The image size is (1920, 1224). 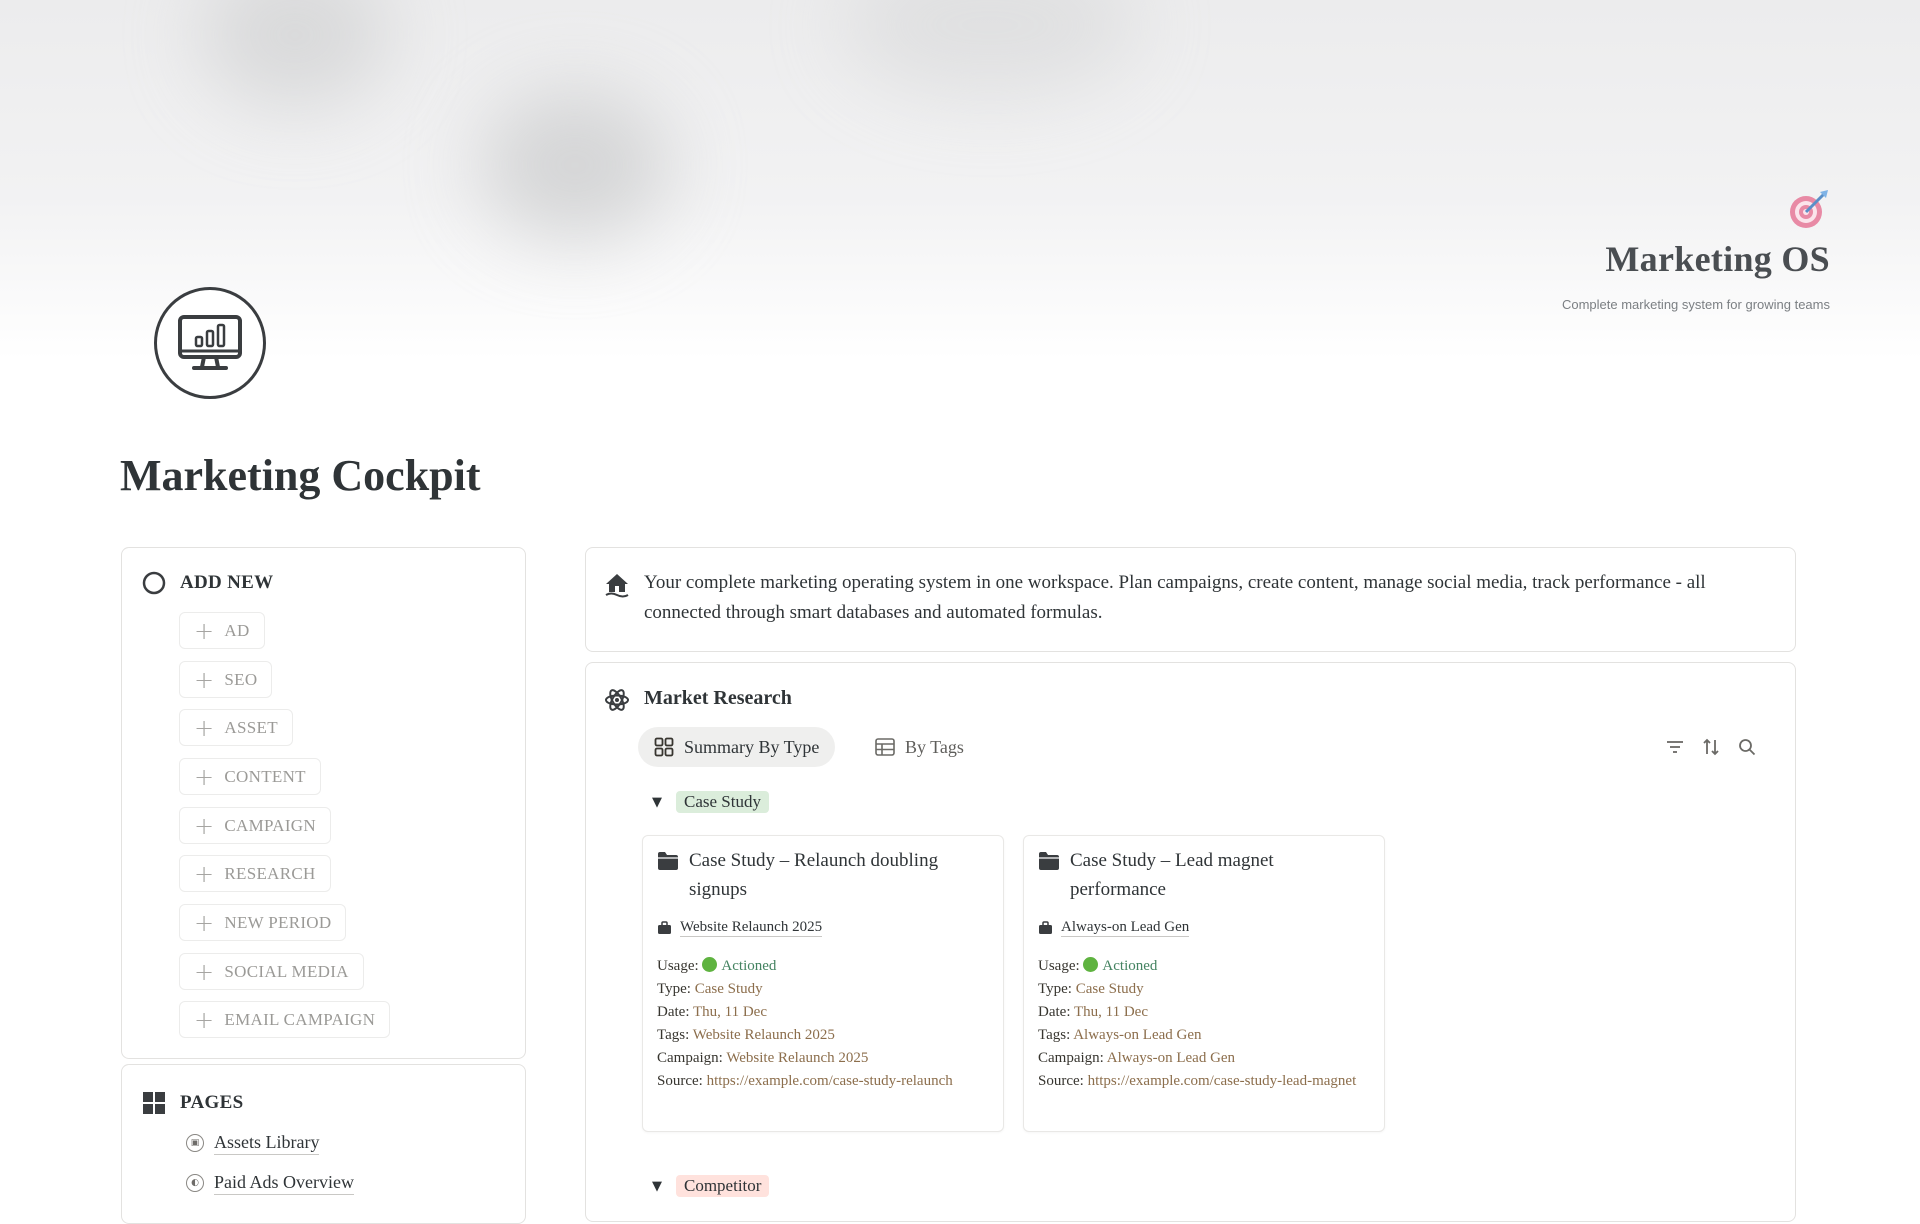 What do you see at coordinates (814, 875) in the screenshot?
I see `card-title: Case Study – Relaunch doubling signups` at bounding box center [814, 875].